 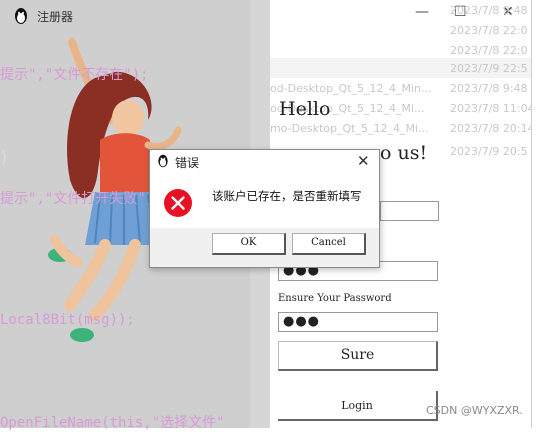 I want to click on confirm-password-input: ●●●, so click(x=358, y=322).